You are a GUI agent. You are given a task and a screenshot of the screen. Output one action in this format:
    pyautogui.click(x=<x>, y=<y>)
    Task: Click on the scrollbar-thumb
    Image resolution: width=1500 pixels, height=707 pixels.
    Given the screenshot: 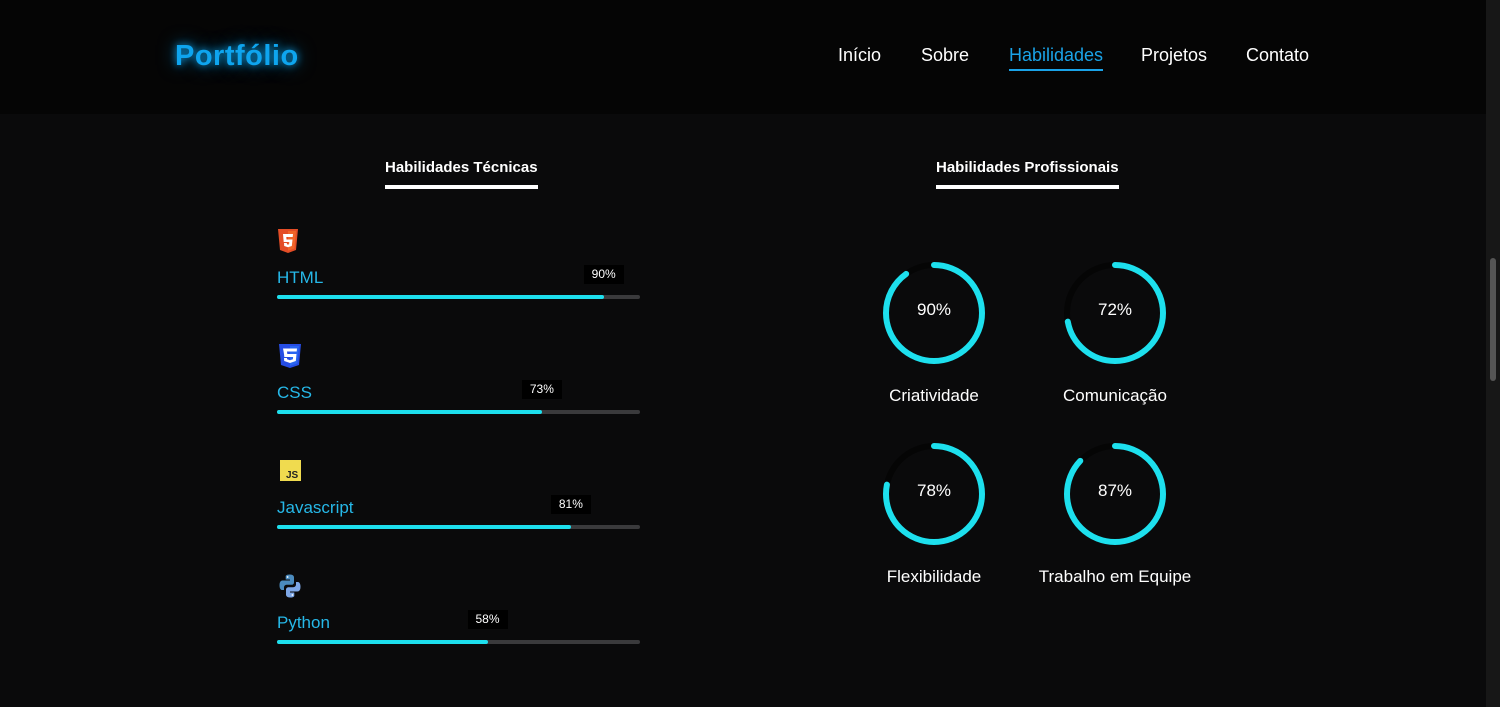 What is the action you would take?
    pyautogui.click(x=1493, y=319)
    